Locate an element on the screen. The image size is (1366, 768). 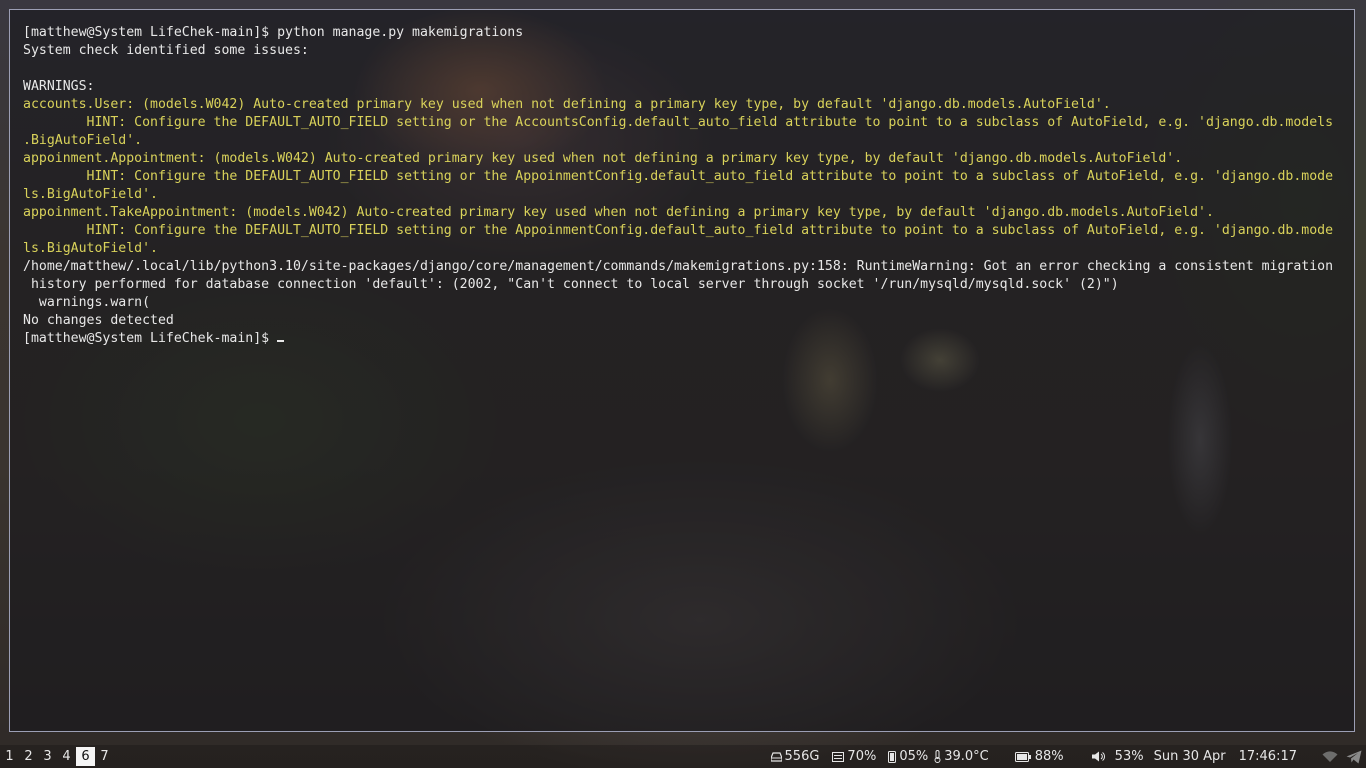
date-value: Sun 30 Apr is located at coordinates (1189, 756).